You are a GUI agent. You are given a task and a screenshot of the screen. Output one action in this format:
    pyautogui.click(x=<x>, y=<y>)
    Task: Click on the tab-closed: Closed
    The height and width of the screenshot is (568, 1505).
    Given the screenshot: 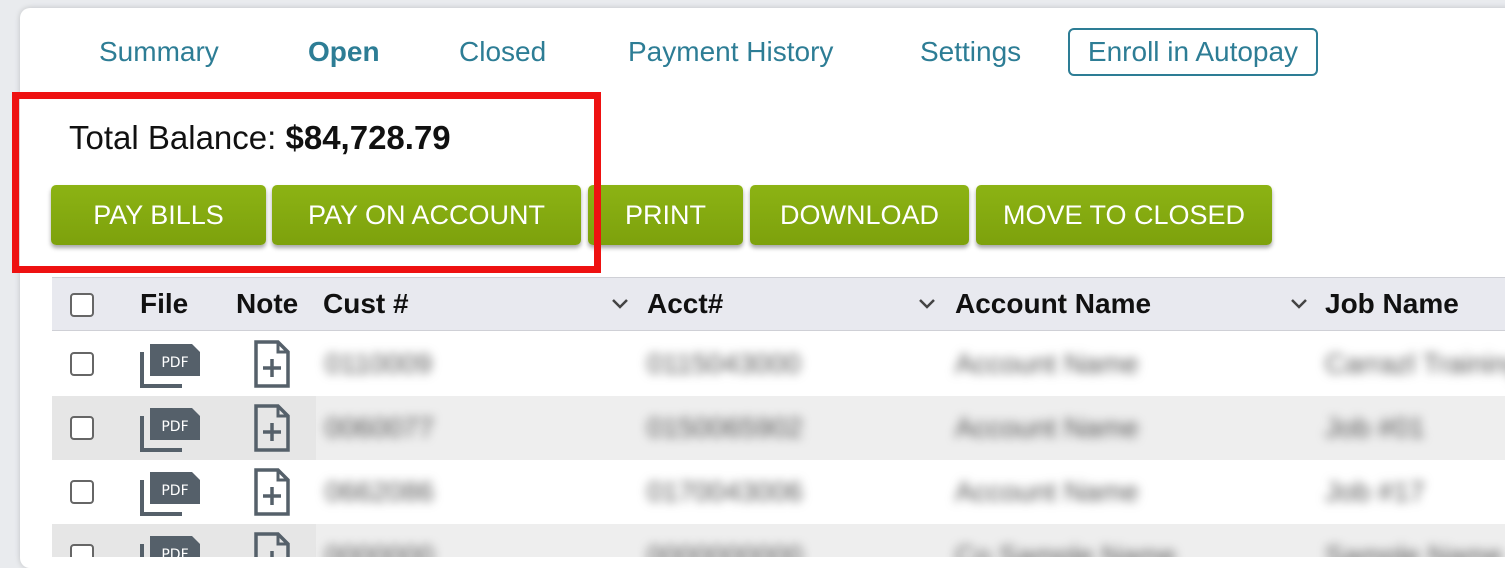 What is the action you would take?
    pyautogui.click(x=502, y=52)
    